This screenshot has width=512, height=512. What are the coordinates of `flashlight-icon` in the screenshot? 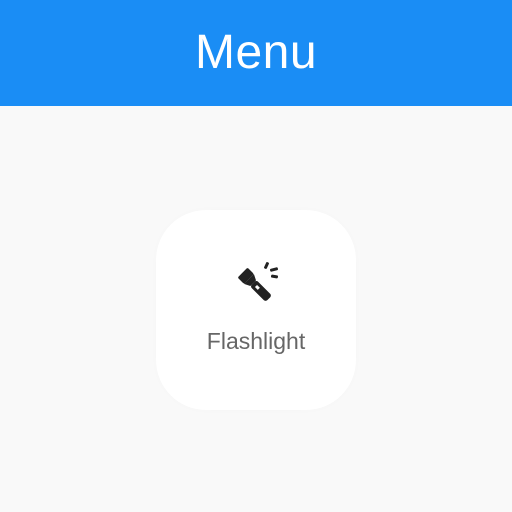 It's located at (258, 281).